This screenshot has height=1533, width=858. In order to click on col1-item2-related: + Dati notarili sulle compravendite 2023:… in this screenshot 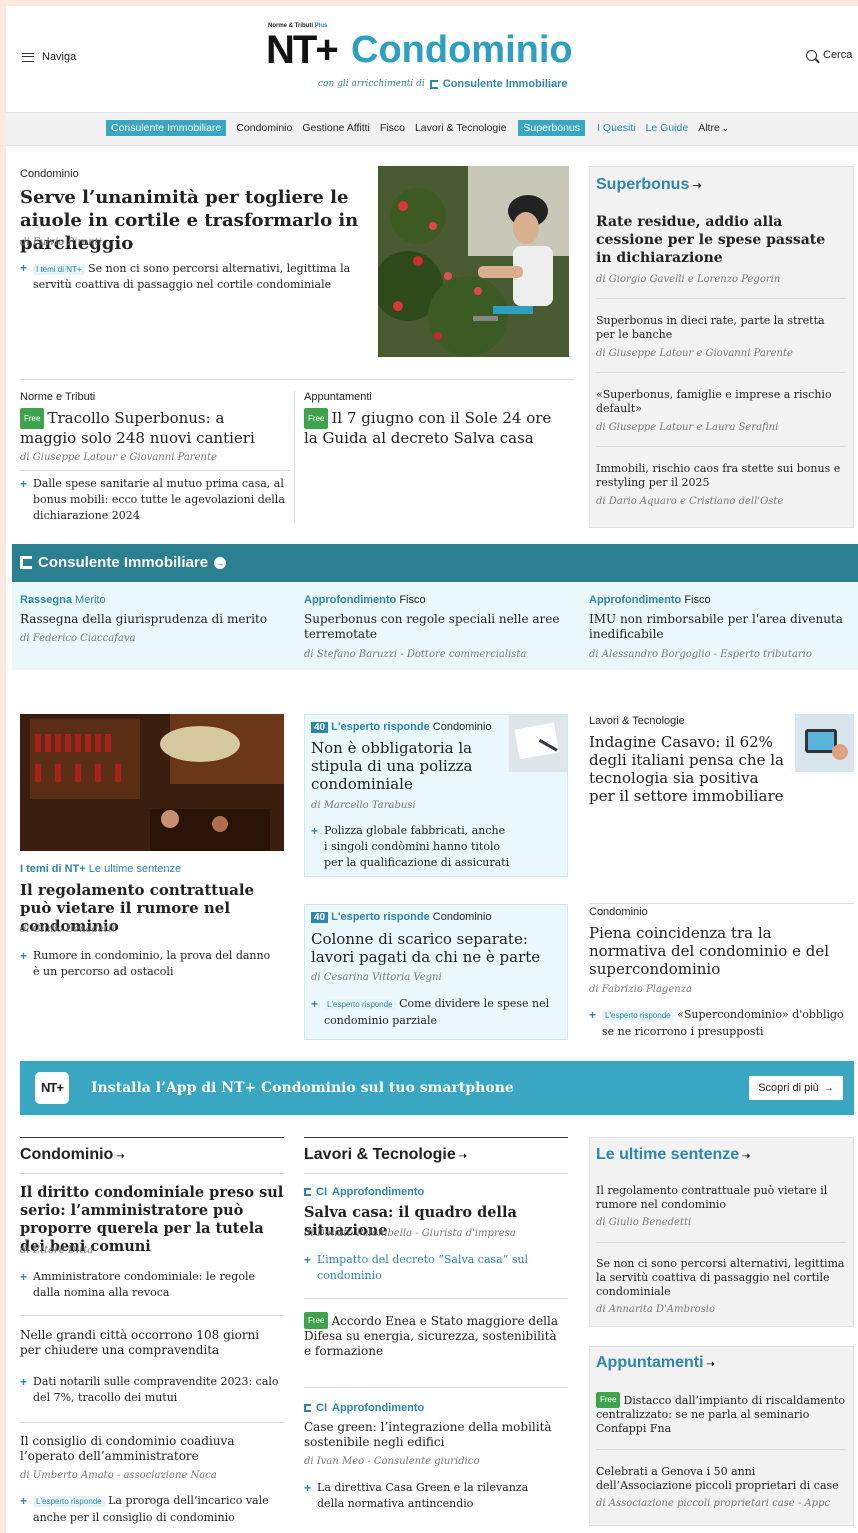, I will do `click(150, 1390)`.